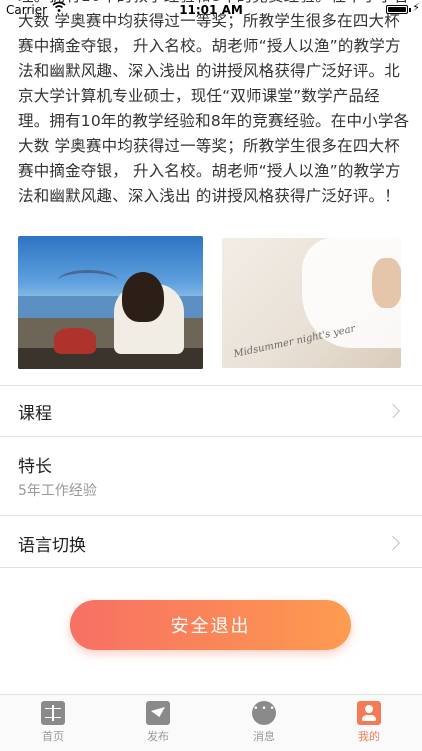 The height and width of the screenshot is (751, 422). What do you see at coordinates (75, 341) in the screenshot?
I see `photo-bag` at bounding box center [75, 341].